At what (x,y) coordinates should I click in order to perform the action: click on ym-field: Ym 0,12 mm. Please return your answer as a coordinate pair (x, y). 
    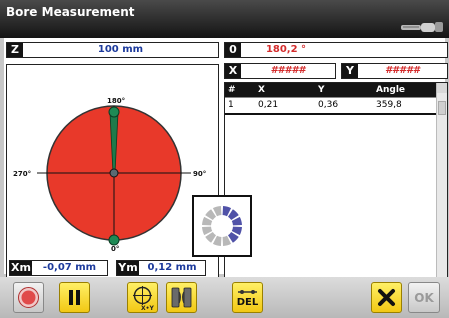
    Looking at the image, I should click on (161, 268).